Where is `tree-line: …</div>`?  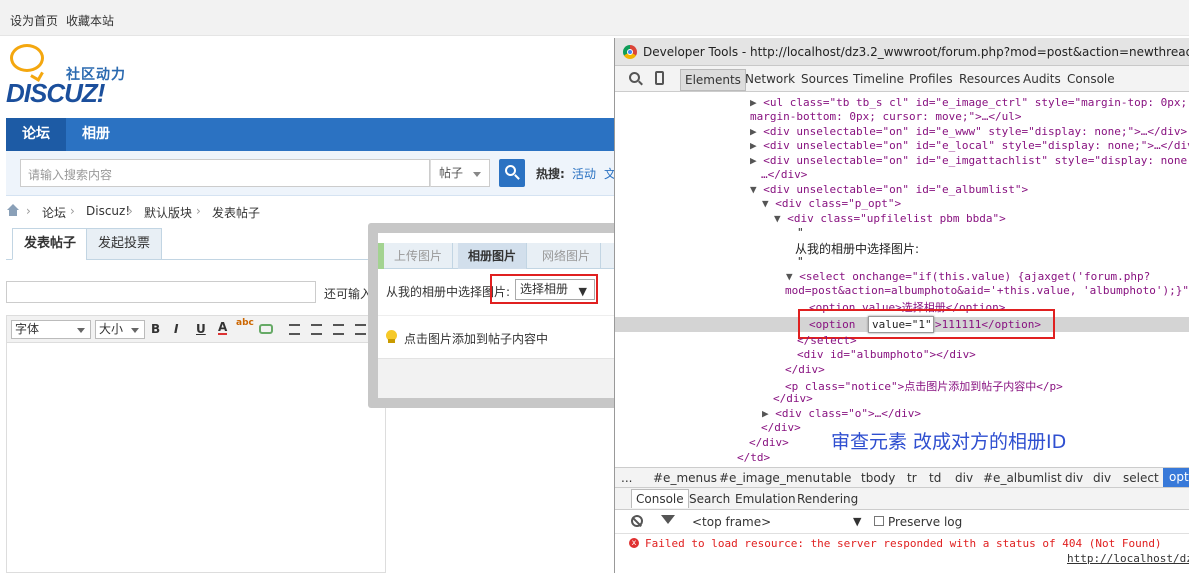
tree-line: …</div> is located at coordinates (784, 174).